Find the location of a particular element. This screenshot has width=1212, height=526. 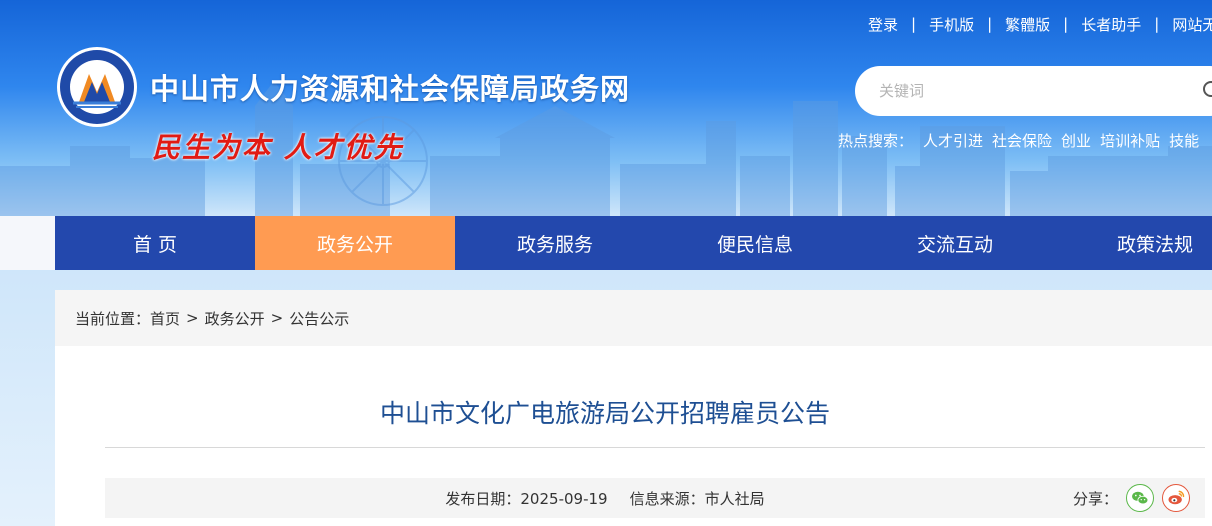

breadcrumb-home-link: 首页 is located at coordinates (165, 318).